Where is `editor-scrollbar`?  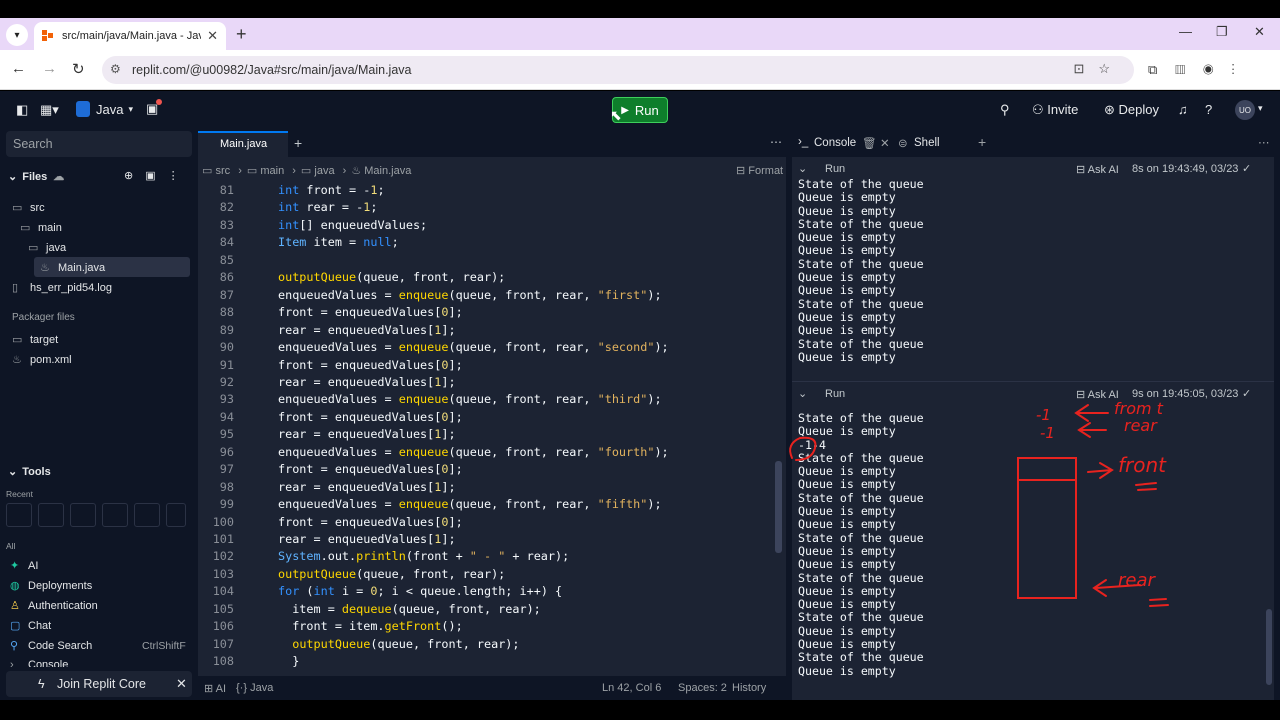
editor-scrollbar is located at coordinates (778, 507).